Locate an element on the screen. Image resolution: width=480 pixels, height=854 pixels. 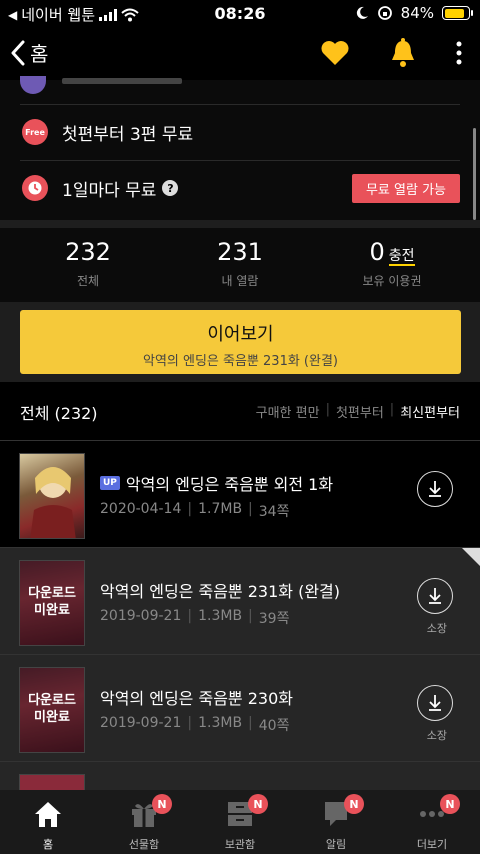
more-vertical-icon is located at coordinates (459, 53).